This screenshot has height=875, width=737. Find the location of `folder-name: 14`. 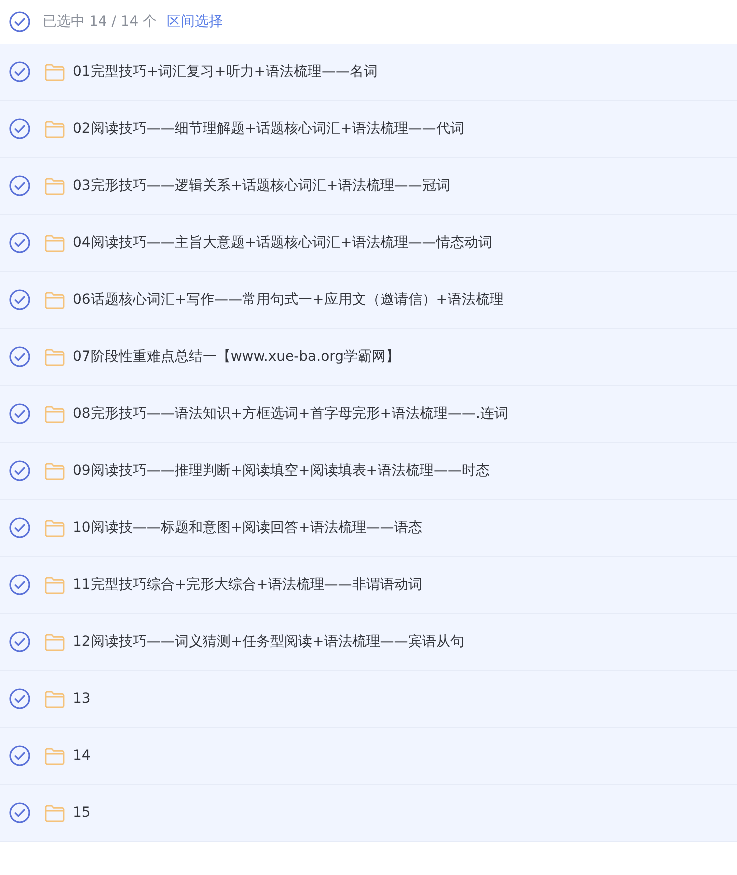

folder-name: 14 is located at coordinates (82, 756).